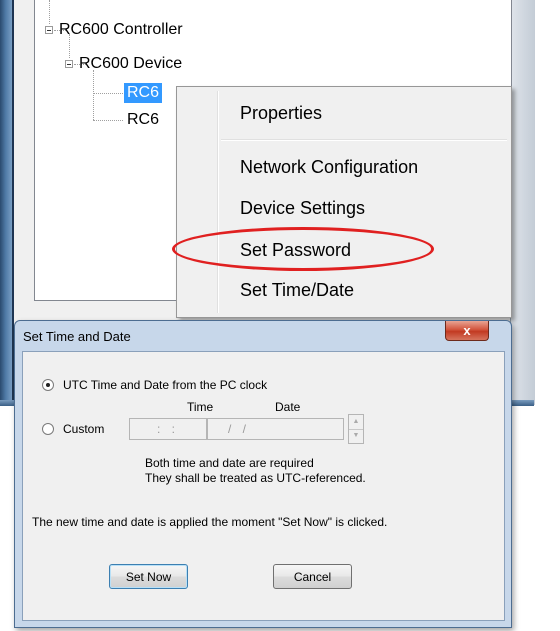 The height and width of the screenshot is (631, 560). What do you see at coordinates (297, 290) in the screenshot?
I see `menu-item-set-time-date: Set Time/Date` at bounding box center [297, 290].